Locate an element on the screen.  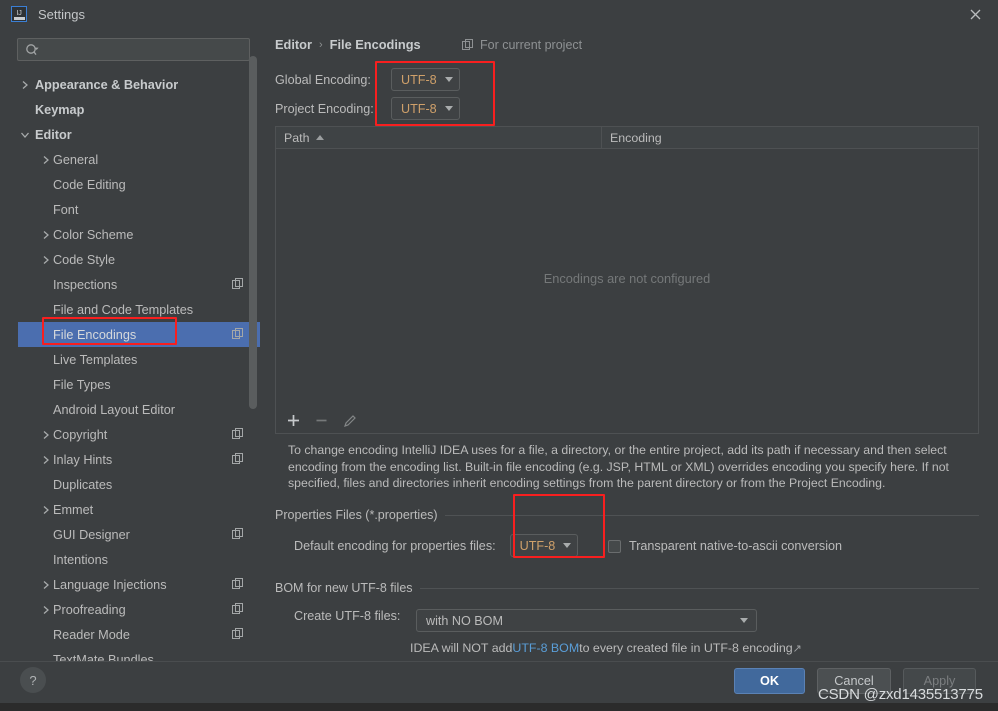
sidebar-item-textmate-bundles: TextMate Bundles is located at coordinates (134, 654).